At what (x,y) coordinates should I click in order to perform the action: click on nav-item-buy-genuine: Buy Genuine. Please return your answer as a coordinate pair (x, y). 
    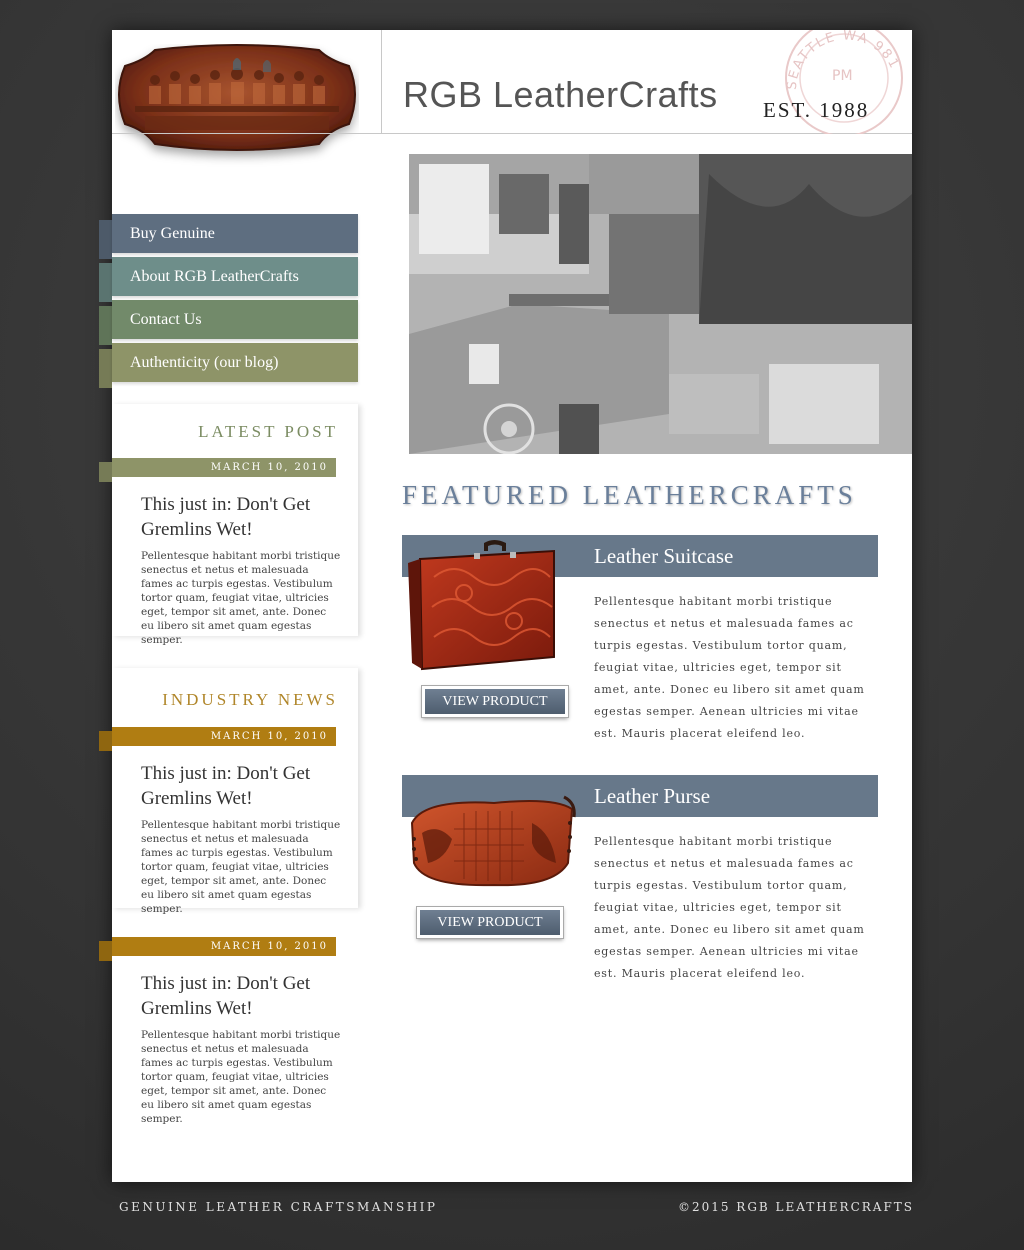
    Looking at the image, I should click on (228, 236).